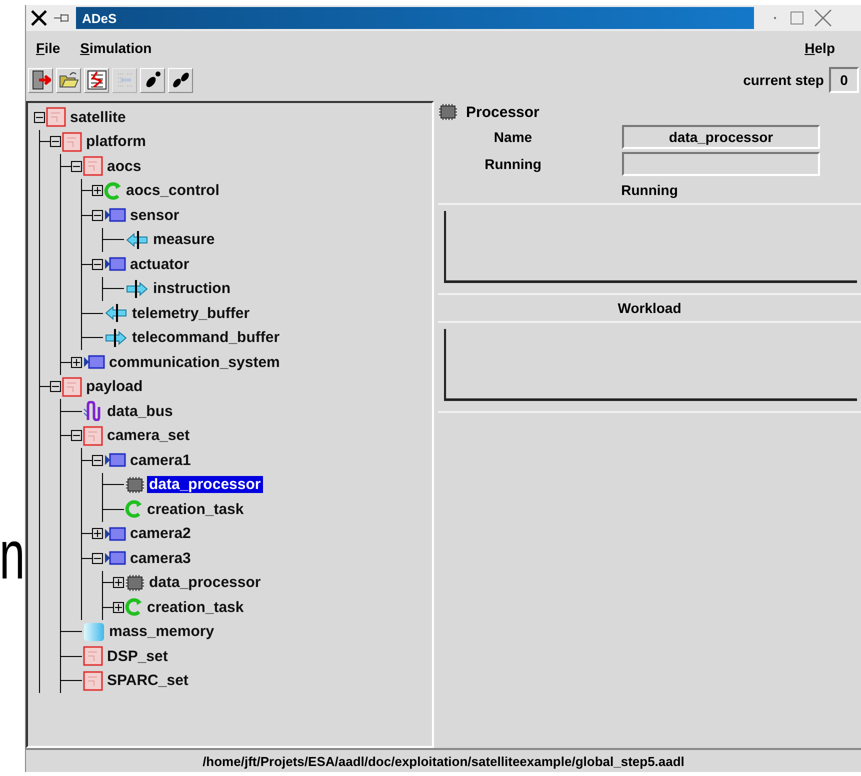  Describe the element at coordinates (114, 387) in the screenshot. I see `tree-item: payload` at that location.